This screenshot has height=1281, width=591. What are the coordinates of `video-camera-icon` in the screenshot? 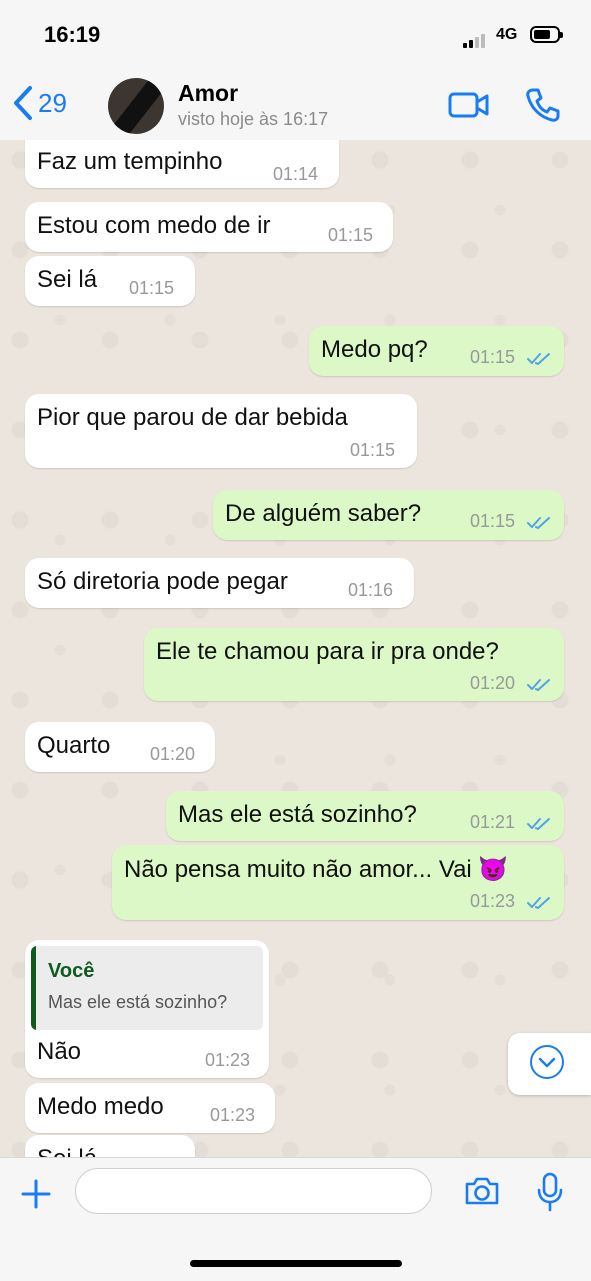 It's located at (468, 105).